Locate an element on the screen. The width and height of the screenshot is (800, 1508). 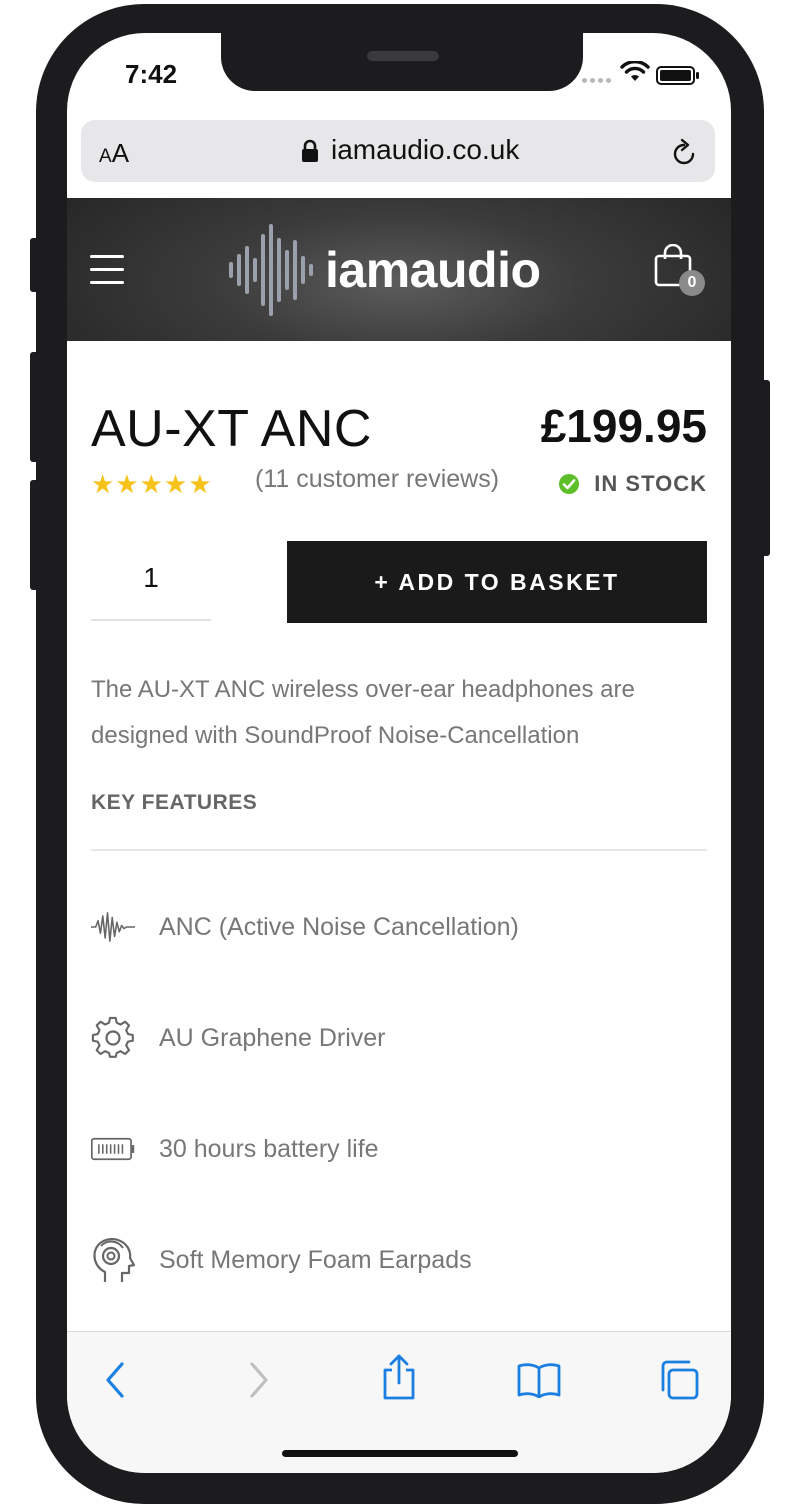
feature-label: AU Graphene Driver is located at coordinates (272, 1037).